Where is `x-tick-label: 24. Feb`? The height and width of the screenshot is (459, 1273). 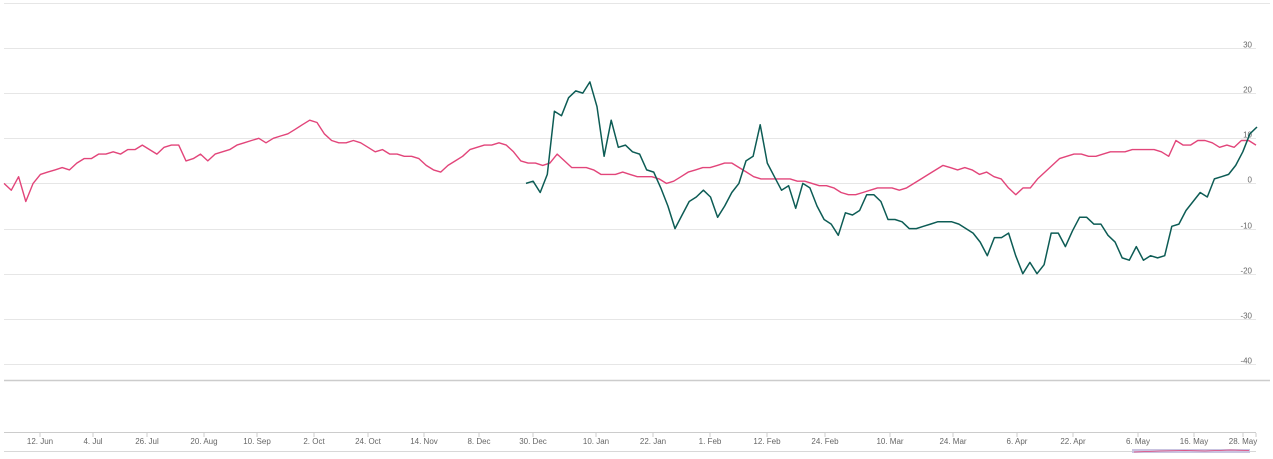 x-tick-label: 24. Feb is located at coordinates (825, 441).